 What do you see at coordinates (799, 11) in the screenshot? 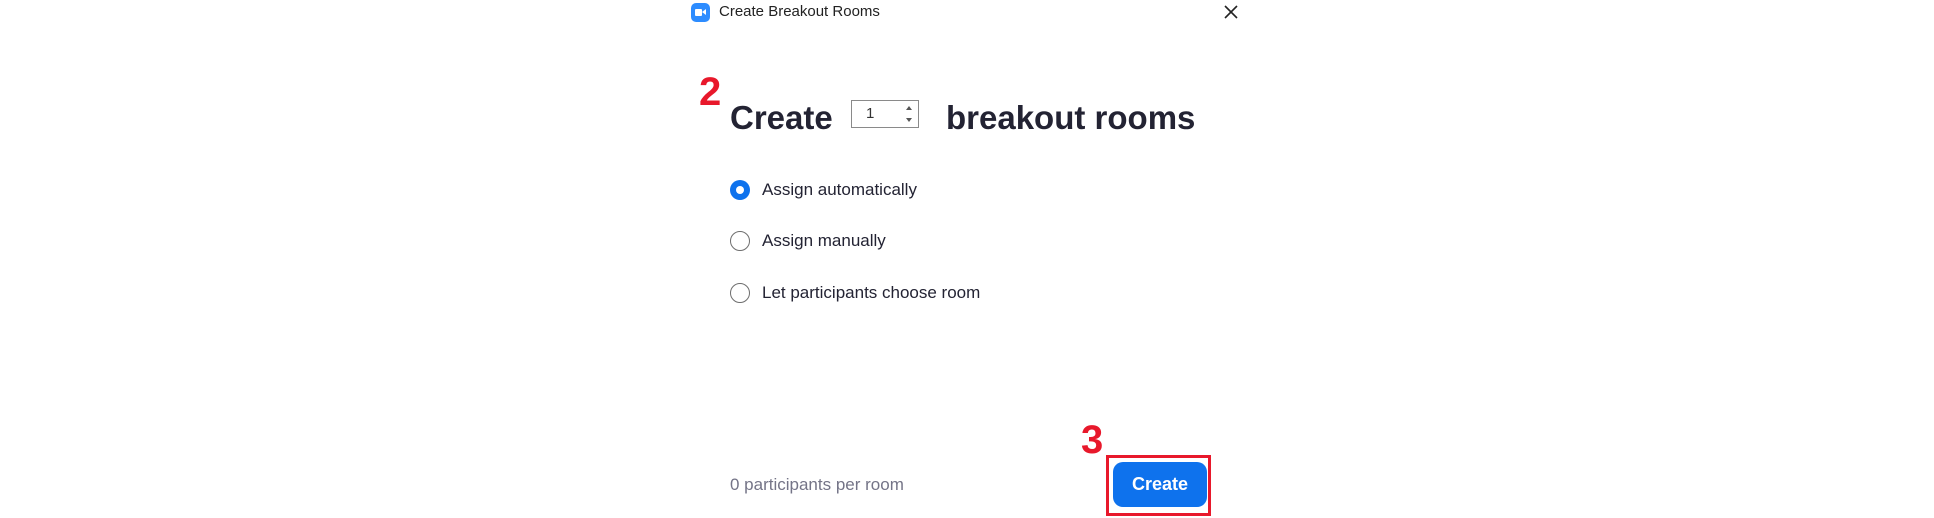
I see `window-title: Create Breakout Rooms` at bounding box center [799, 11].